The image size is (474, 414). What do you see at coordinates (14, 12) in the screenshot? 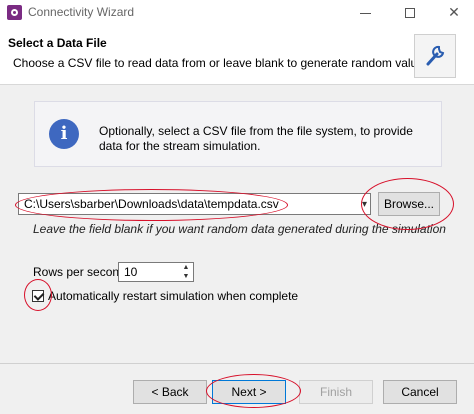
I see `app-icon` at bounding box center [14, 12].